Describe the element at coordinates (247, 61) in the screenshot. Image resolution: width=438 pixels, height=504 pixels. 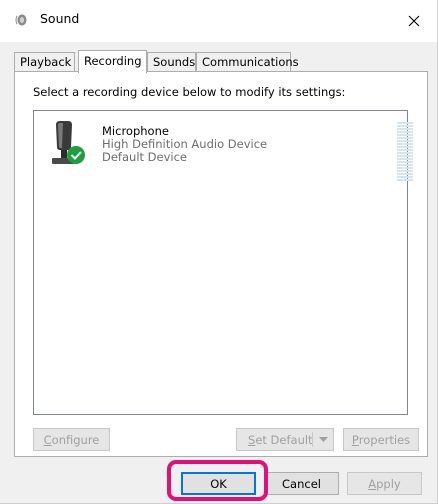
I see `tab-communications: Communications` at that location.